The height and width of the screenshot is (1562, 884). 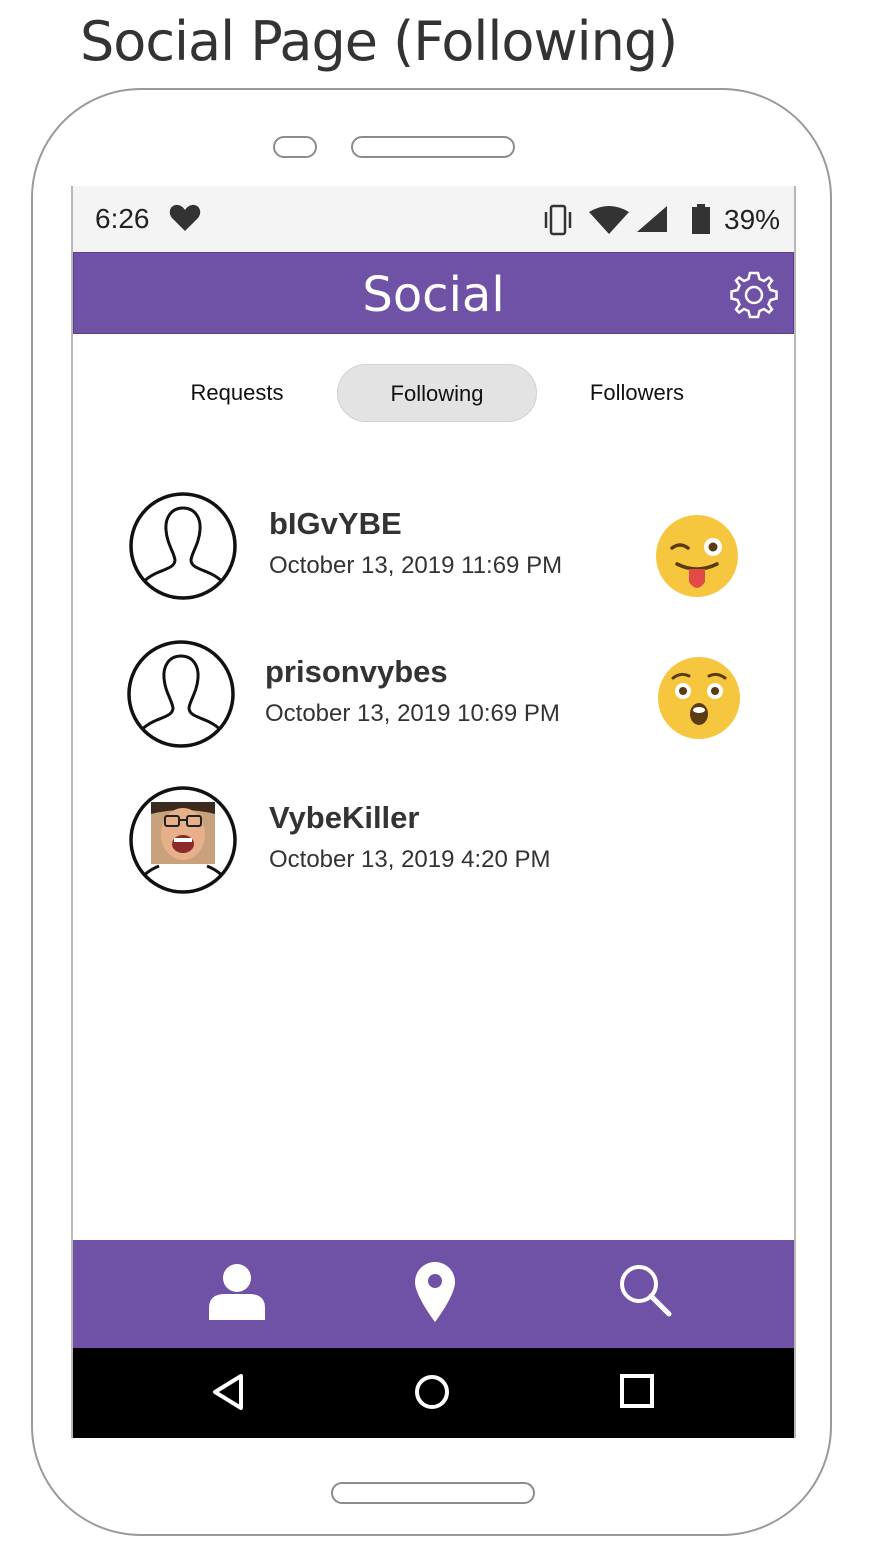 I want to click on search-icon, so click(x=645, y=1292).